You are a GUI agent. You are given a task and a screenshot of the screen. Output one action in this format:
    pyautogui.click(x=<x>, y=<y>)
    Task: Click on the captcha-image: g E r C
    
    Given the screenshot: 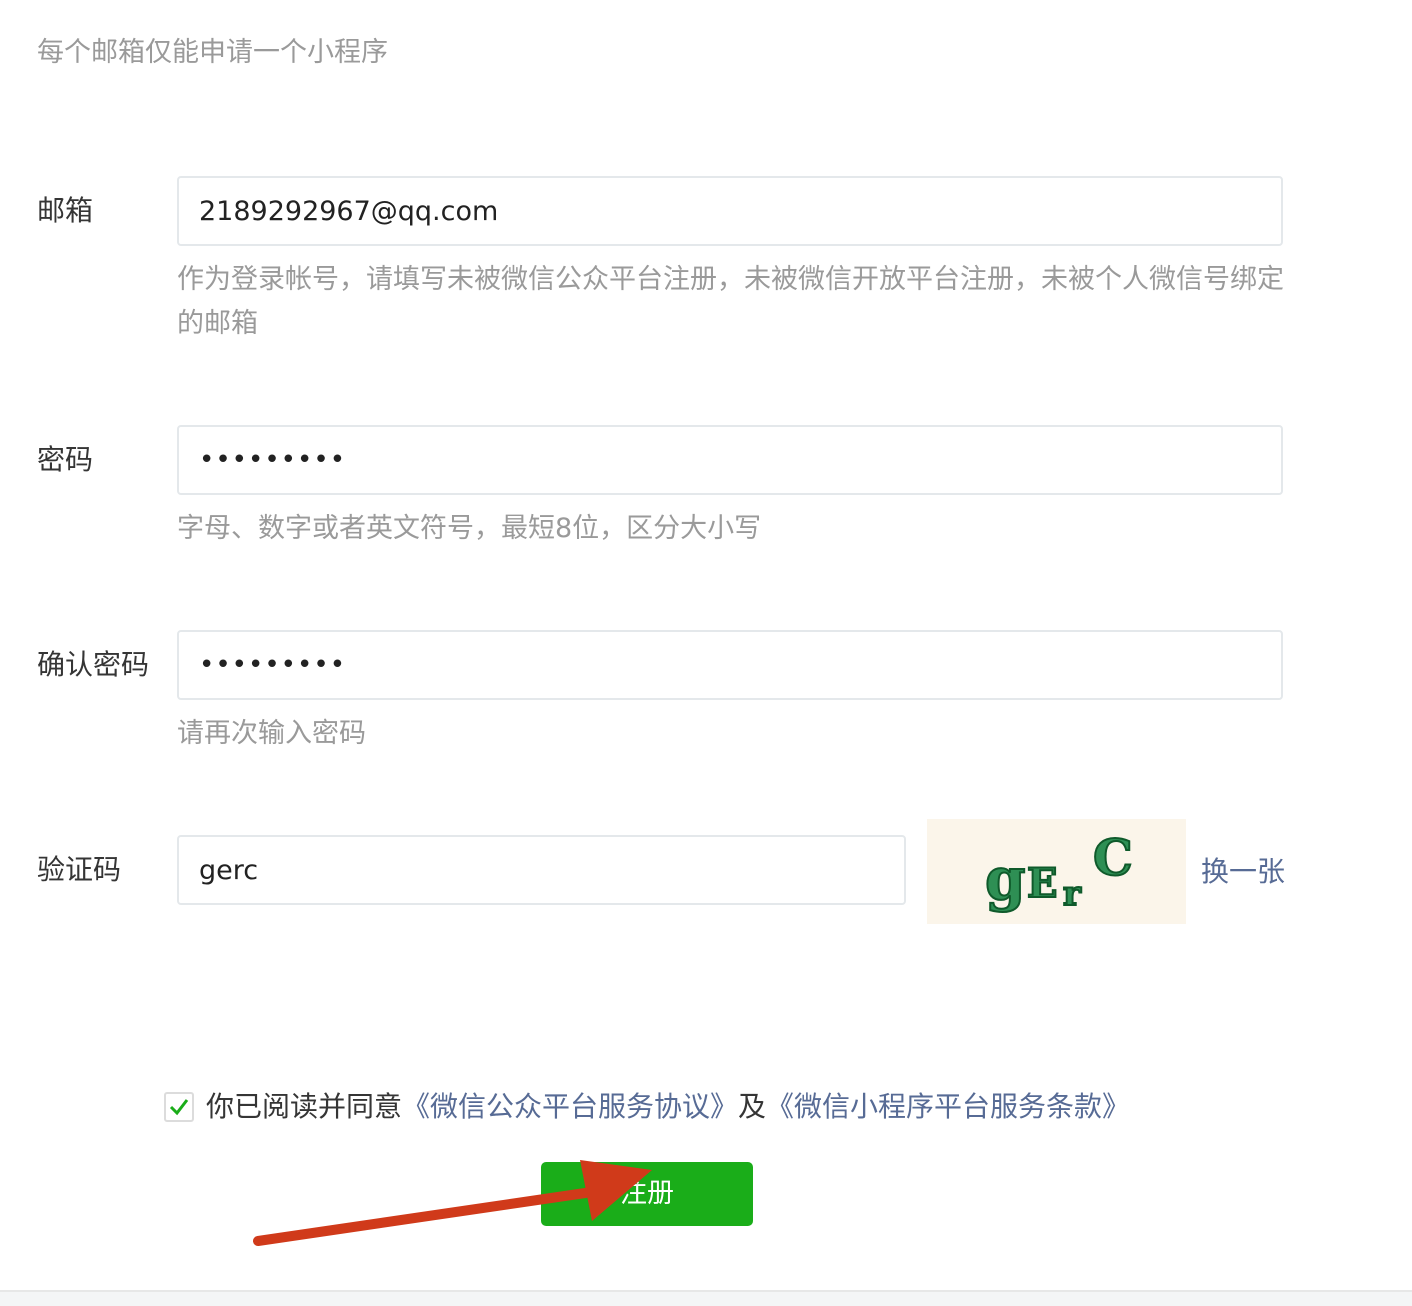 What is the action you would take?
    pyautogui.click(x=1056, y=871)
    